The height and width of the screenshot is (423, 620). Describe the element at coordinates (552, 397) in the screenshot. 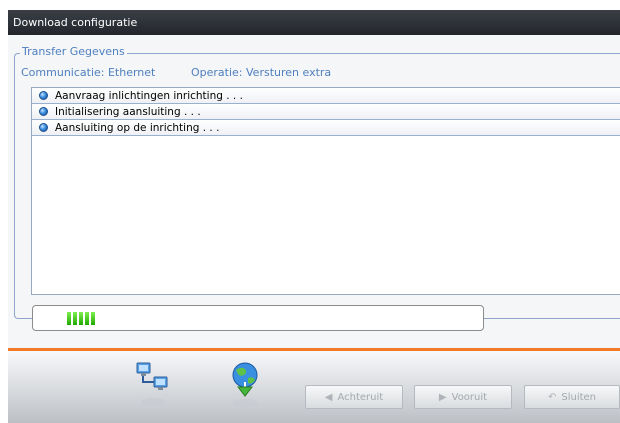

I see `undo-arrow-icon: ↶` at that location.